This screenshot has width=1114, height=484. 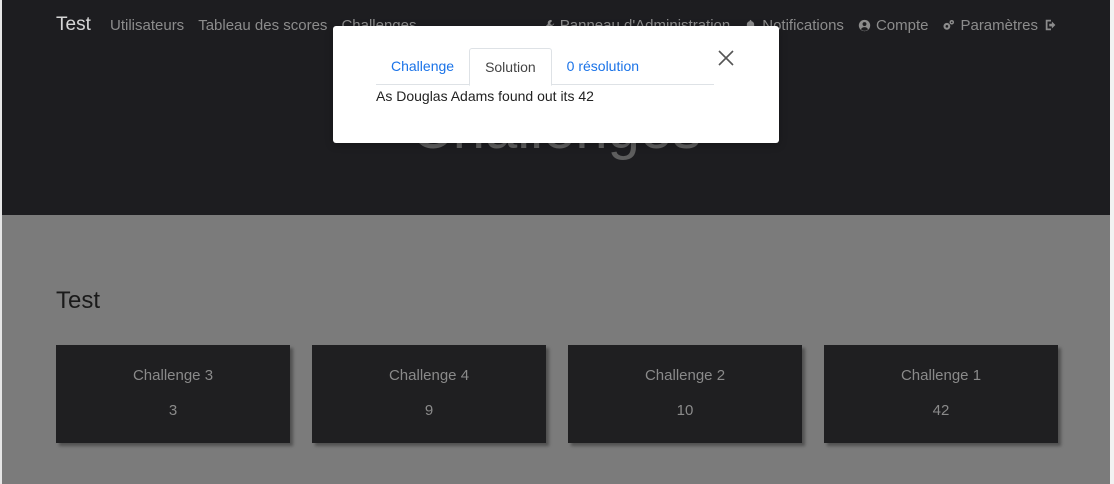 I want to click on nav-link-users: Utilisateurs, so click(x=147, y=25).